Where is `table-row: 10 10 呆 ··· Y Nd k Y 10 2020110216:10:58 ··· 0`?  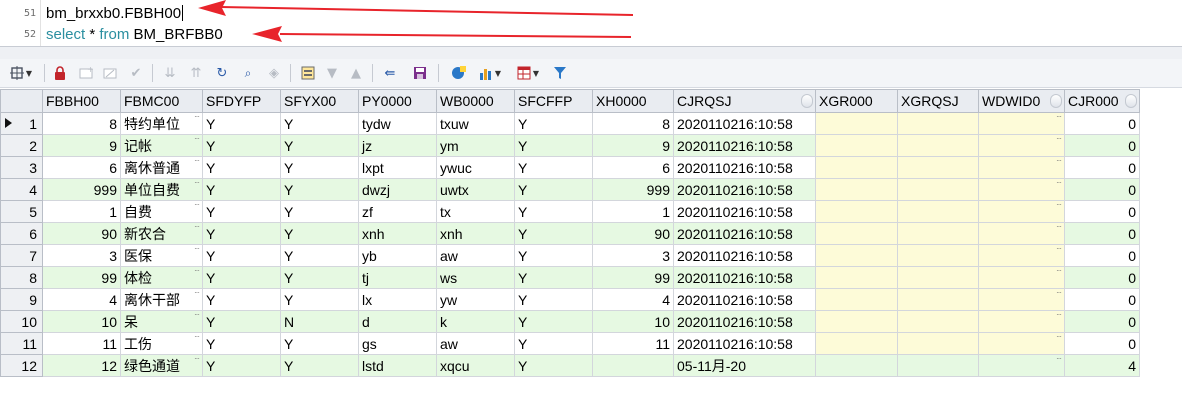 table-row: 10 10 呆 ··· Y Nd k Y 10 2020110216:10:58 ··· 0 is located at coordinates (570, 321).